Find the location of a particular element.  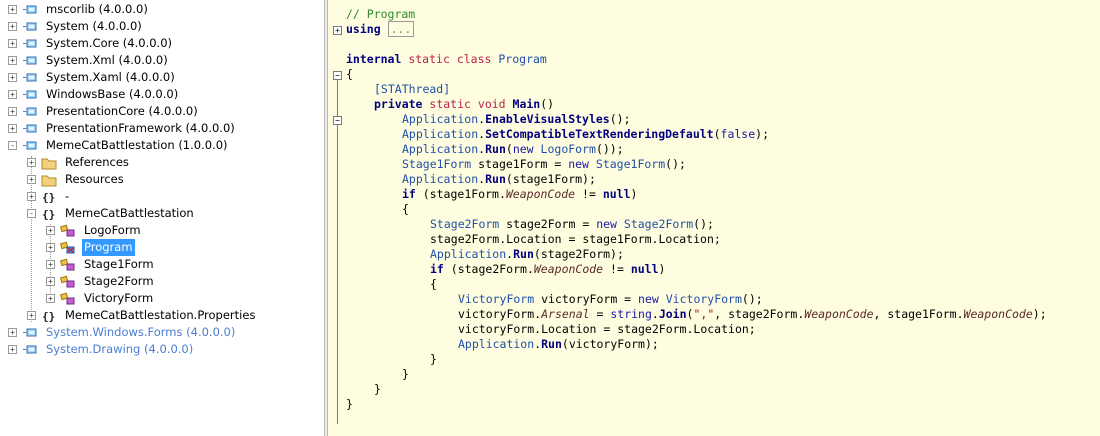

tree-item-system-windows-forms-4-0-0-0: + System.Windows.Forms (4.0.0.0) is located at coordinates (160, 332).